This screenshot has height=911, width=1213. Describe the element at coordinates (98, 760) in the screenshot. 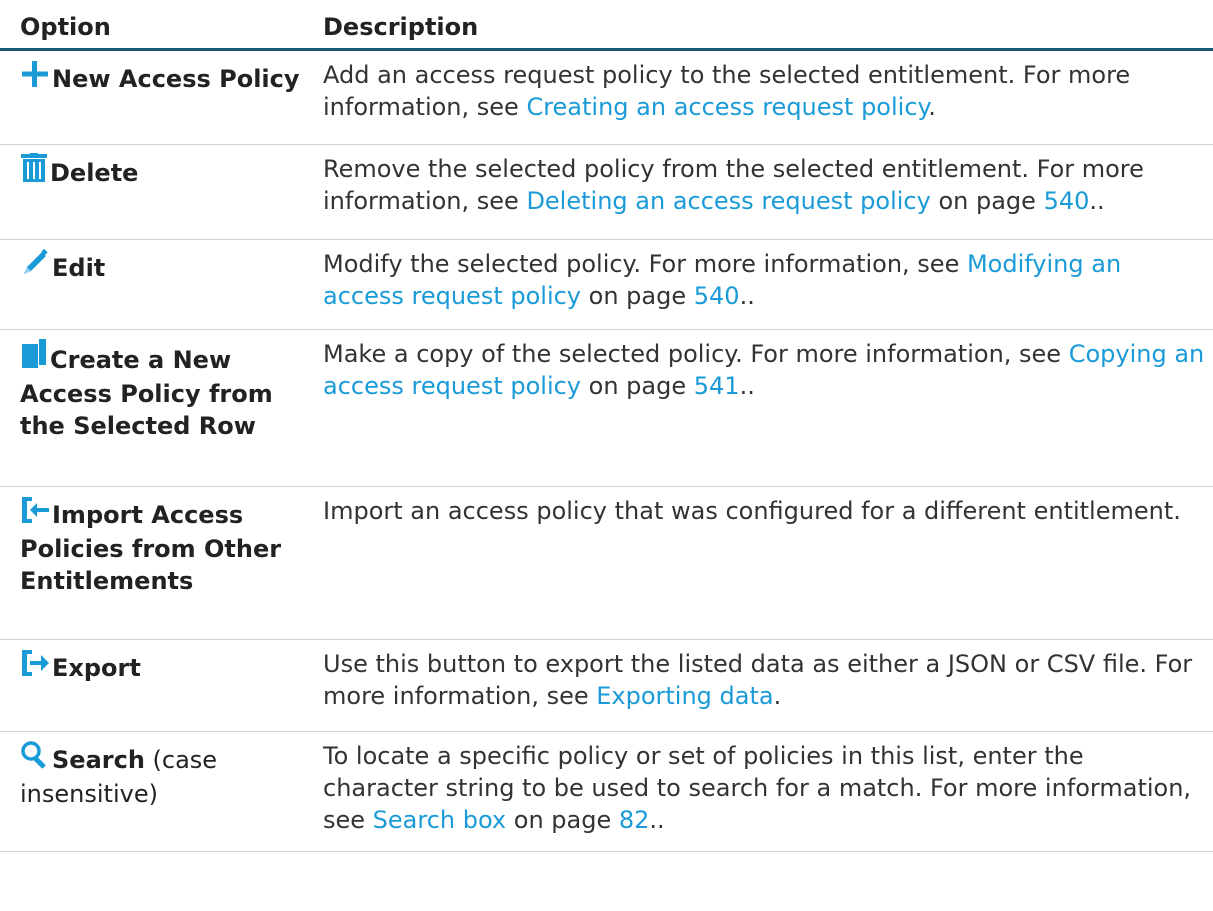

I see `option-label: Search` at that location.